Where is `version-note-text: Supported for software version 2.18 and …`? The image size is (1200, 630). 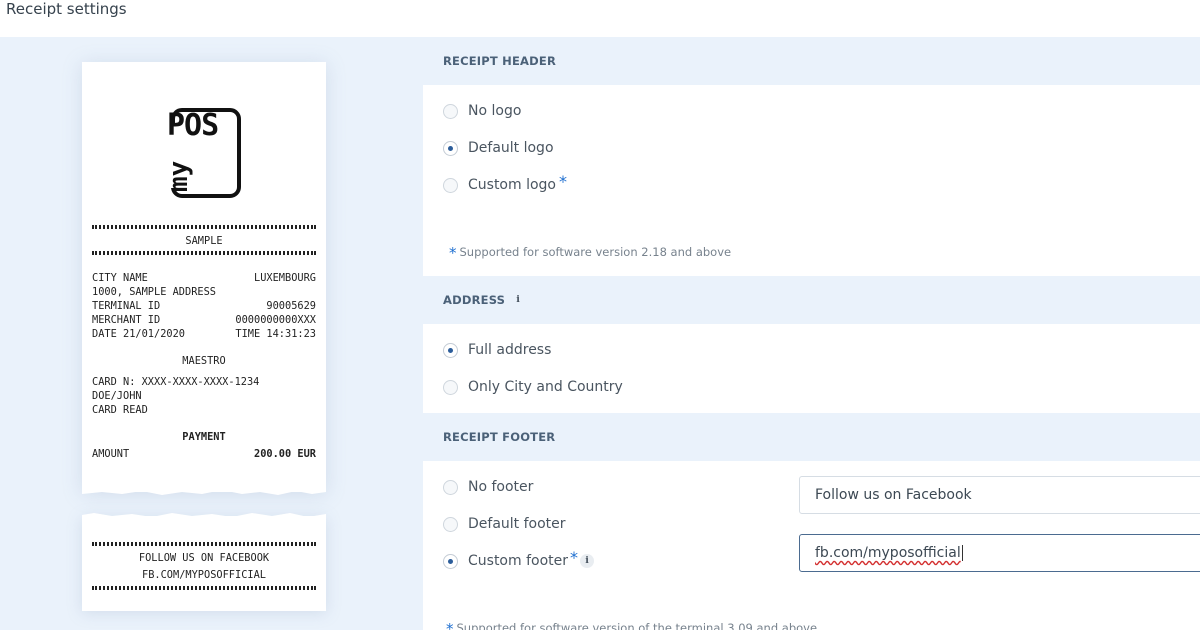 version-note-text: Supported for software version 2.18 and … is located at coordinates (595, 252).